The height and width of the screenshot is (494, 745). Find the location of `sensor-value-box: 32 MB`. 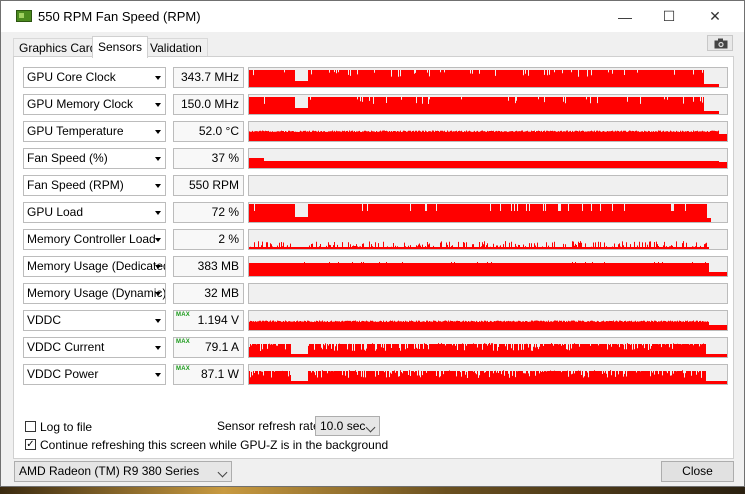

sensor-value-box: 32 MB is located at coordinates (208, 293).